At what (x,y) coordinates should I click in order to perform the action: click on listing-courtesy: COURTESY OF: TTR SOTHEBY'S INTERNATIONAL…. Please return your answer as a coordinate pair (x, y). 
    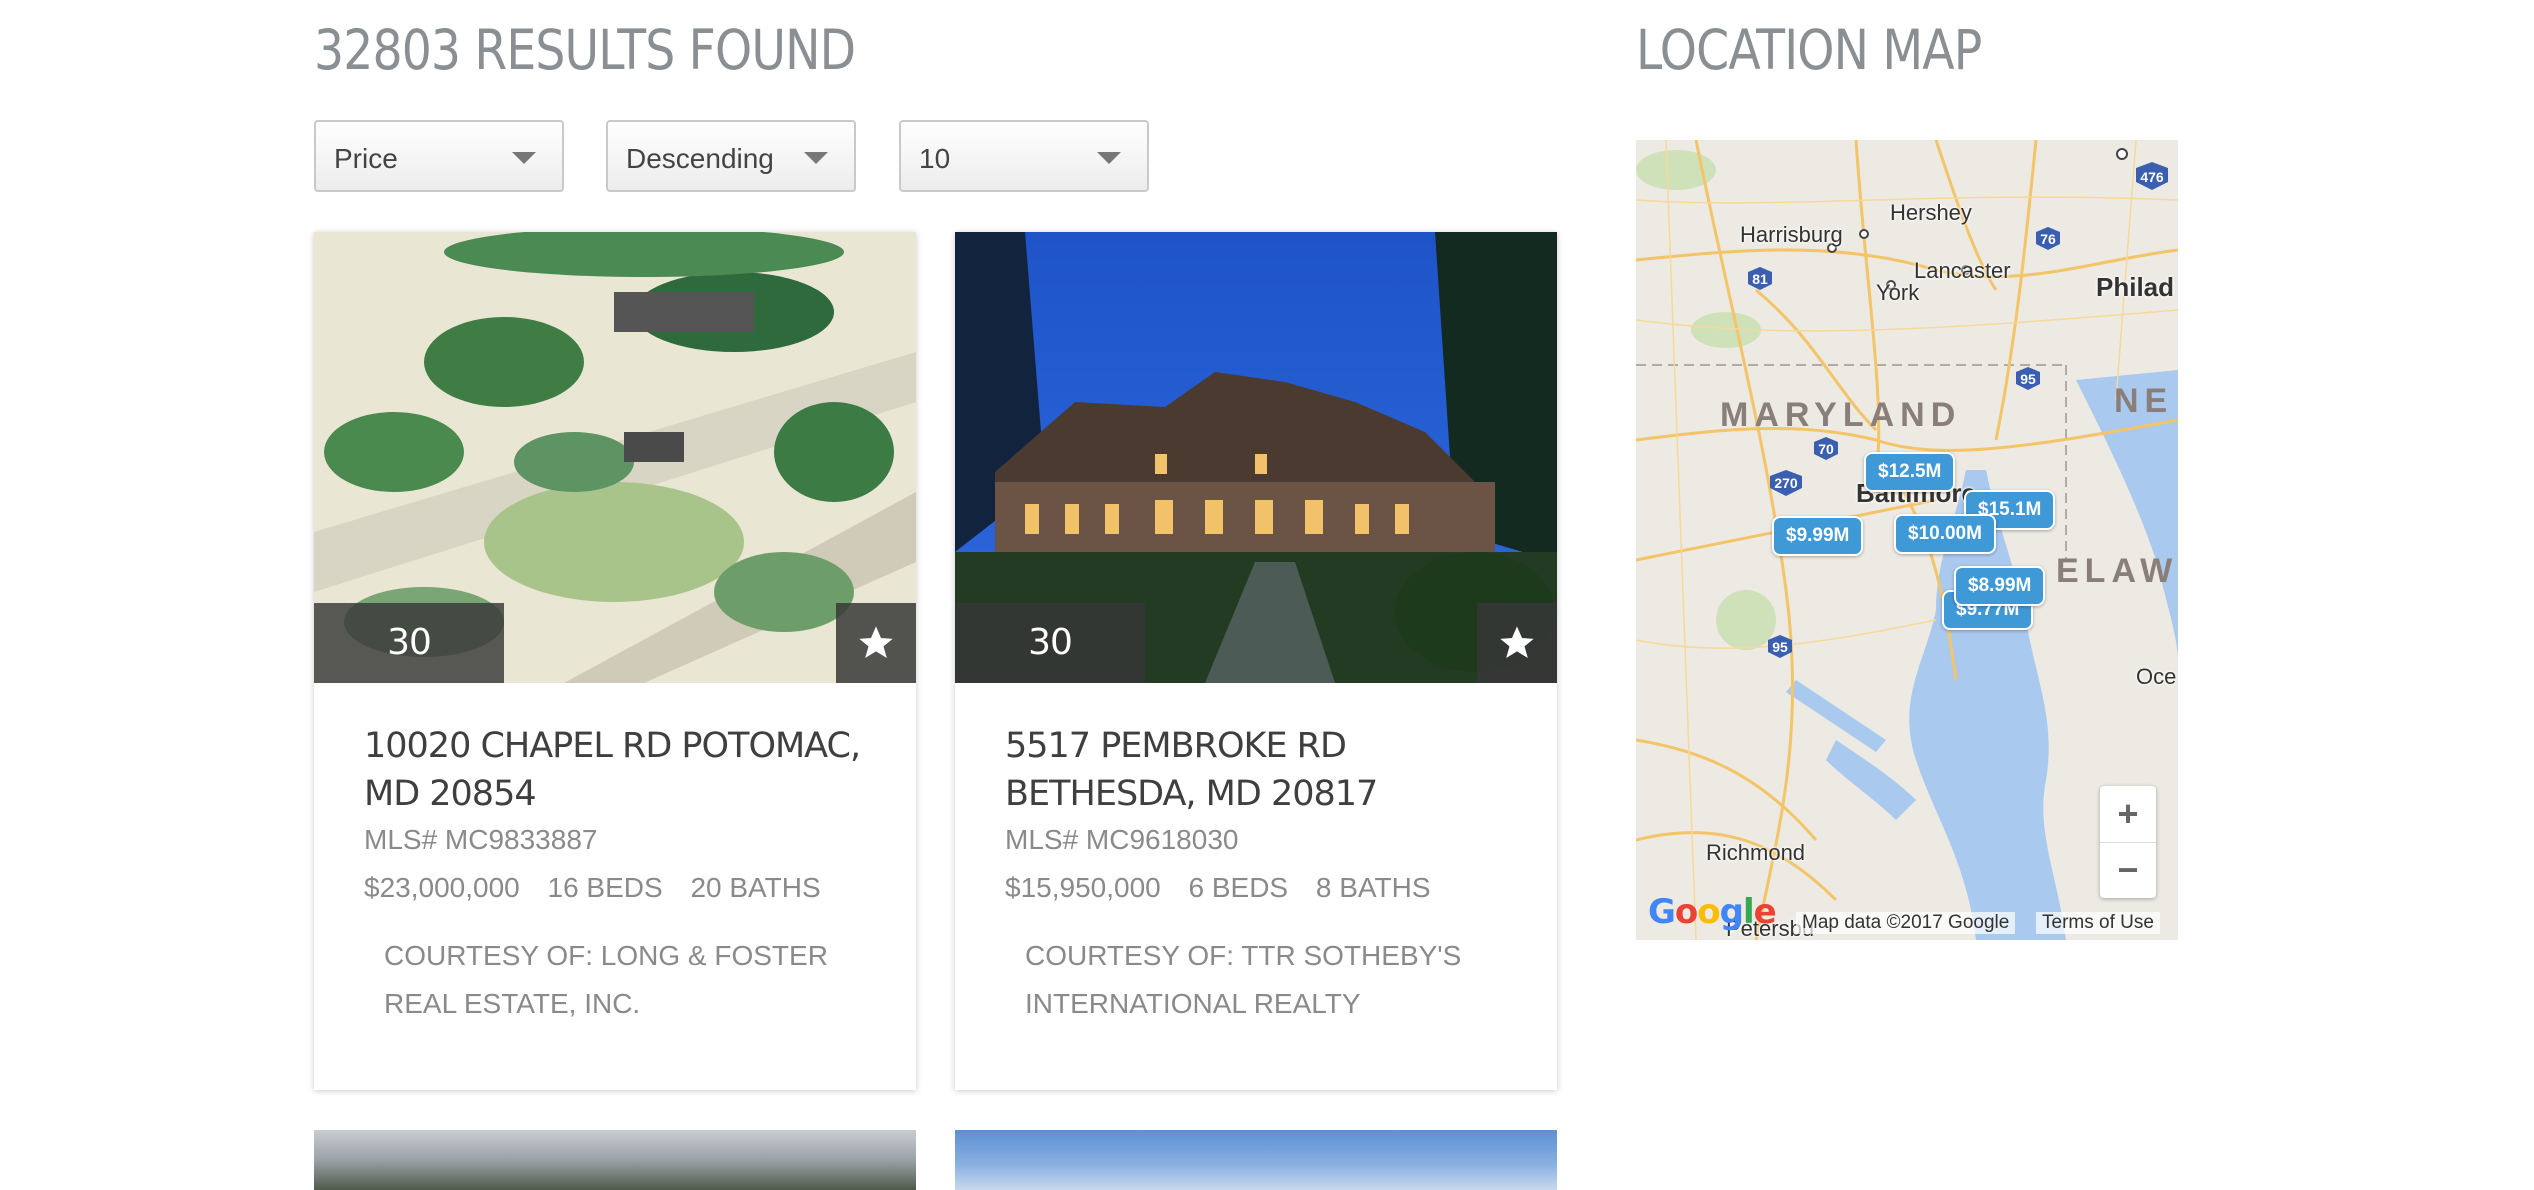
    Looking at the image, I should click on (1243, 979).